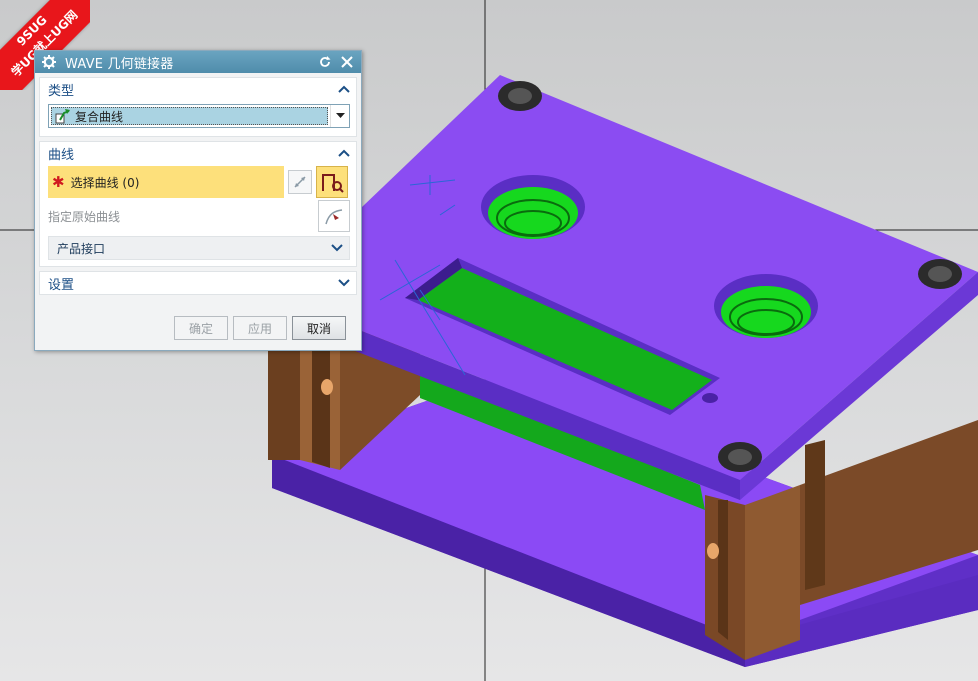 This screenshot has width=978, height=681. I want to click on dialog-title: WAVE 几何链接器, so click(119, 64).